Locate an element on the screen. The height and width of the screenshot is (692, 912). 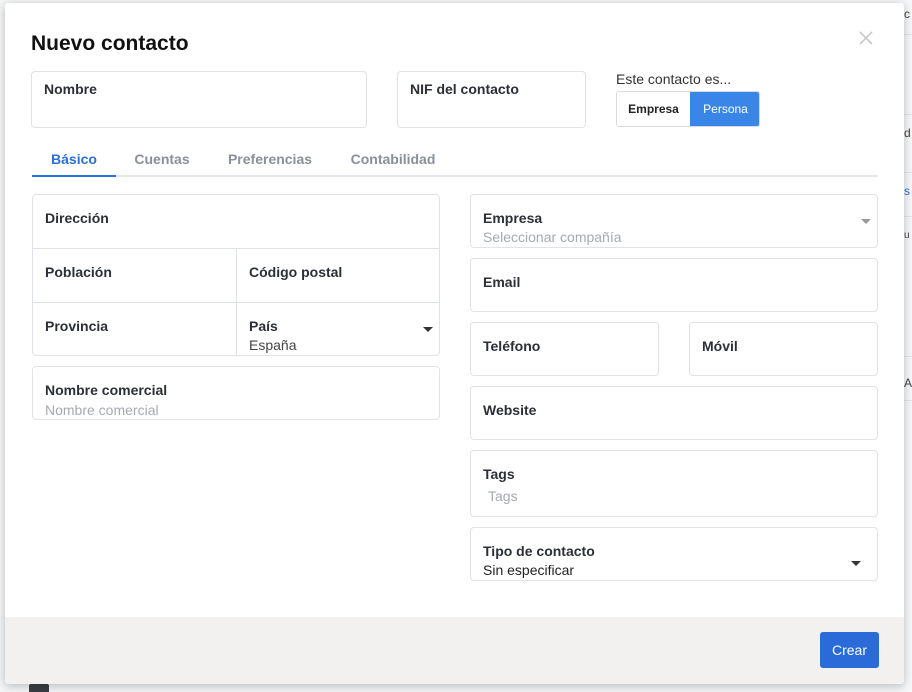
provincia-field: Provincia is located at coordinates (135, 329).